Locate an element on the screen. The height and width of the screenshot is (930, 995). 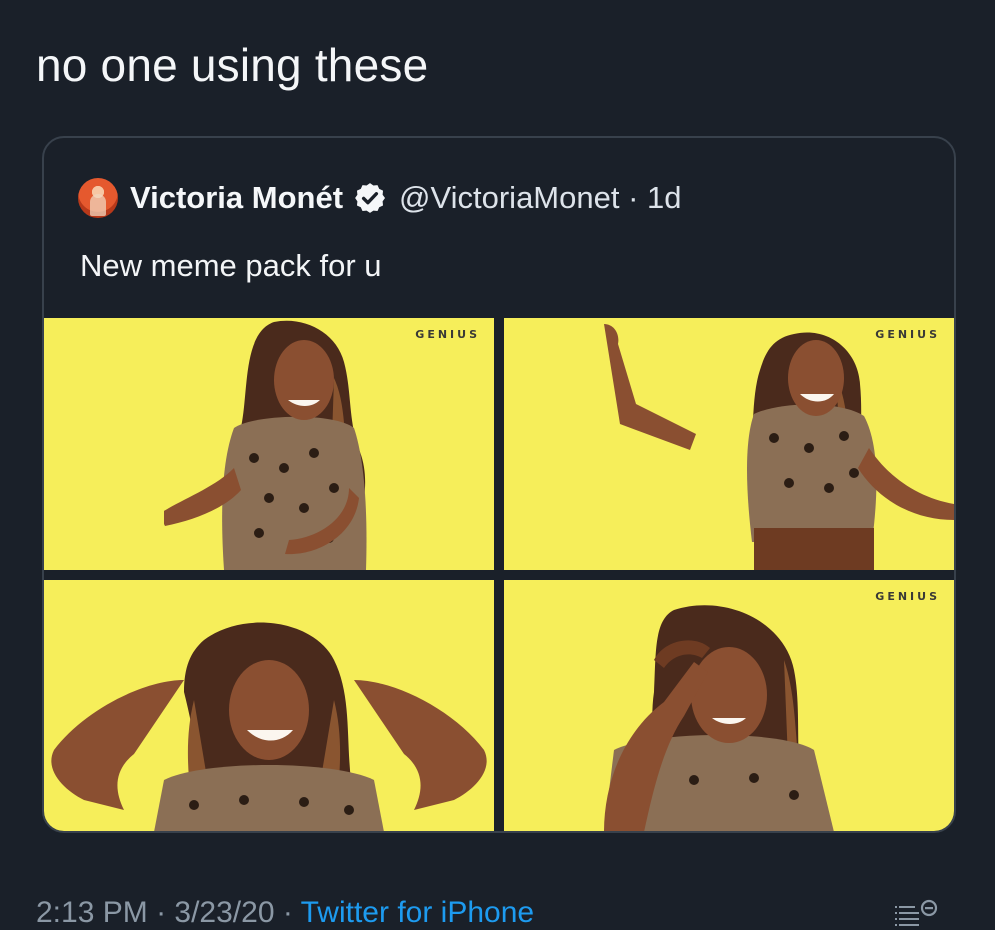
handle-and-time: @VictoriaMonet · 1d is located at coordinates (540, 198).